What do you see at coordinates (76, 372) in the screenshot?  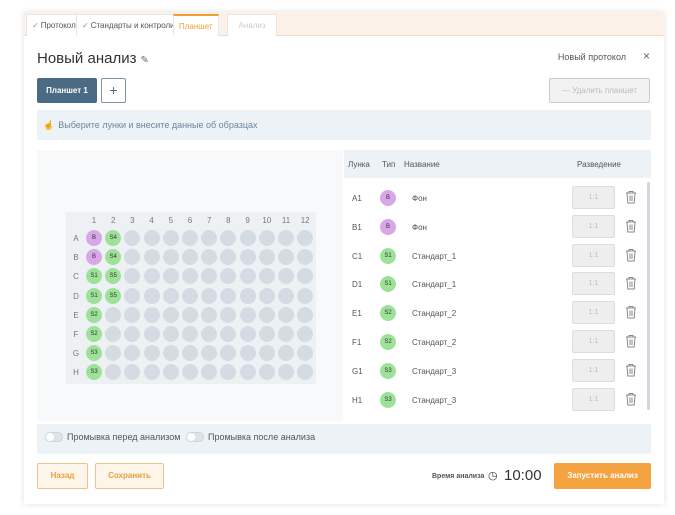 I see `plate-row-H: H` at bounding box center [76, 372].